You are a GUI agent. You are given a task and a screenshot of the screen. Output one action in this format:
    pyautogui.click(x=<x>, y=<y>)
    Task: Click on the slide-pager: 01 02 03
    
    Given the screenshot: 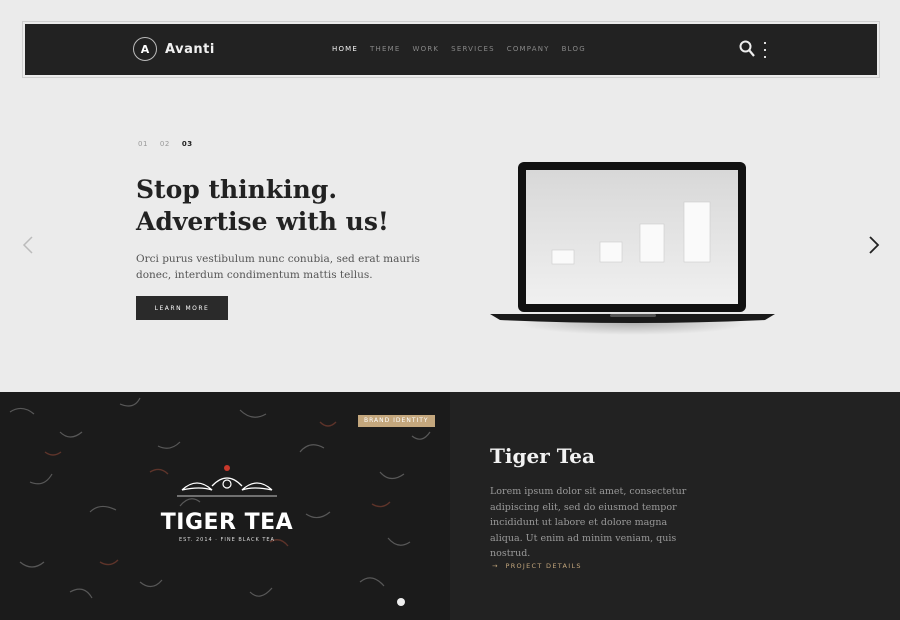 What is the action you would take?
    pyautogui.click(x=165, y=144)
    